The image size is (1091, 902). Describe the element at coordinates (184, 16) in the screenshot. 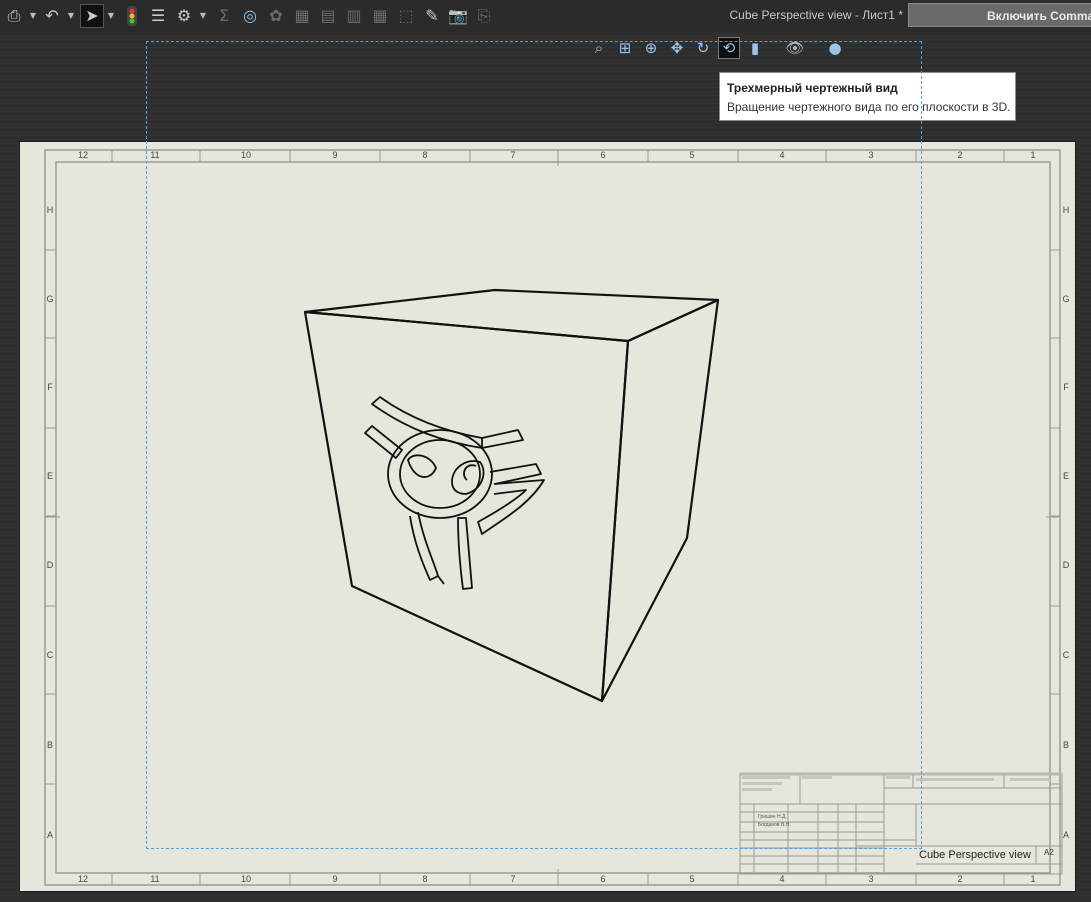

I see `settings-icon: ⚙` at that location.